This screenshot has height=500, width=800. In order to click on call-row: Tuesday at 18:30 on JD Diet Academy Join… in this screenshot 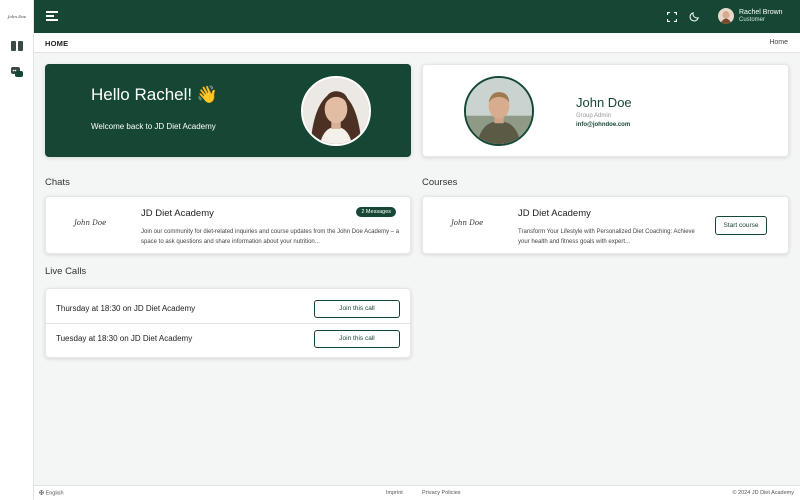, I will do `click(228, 339)`.